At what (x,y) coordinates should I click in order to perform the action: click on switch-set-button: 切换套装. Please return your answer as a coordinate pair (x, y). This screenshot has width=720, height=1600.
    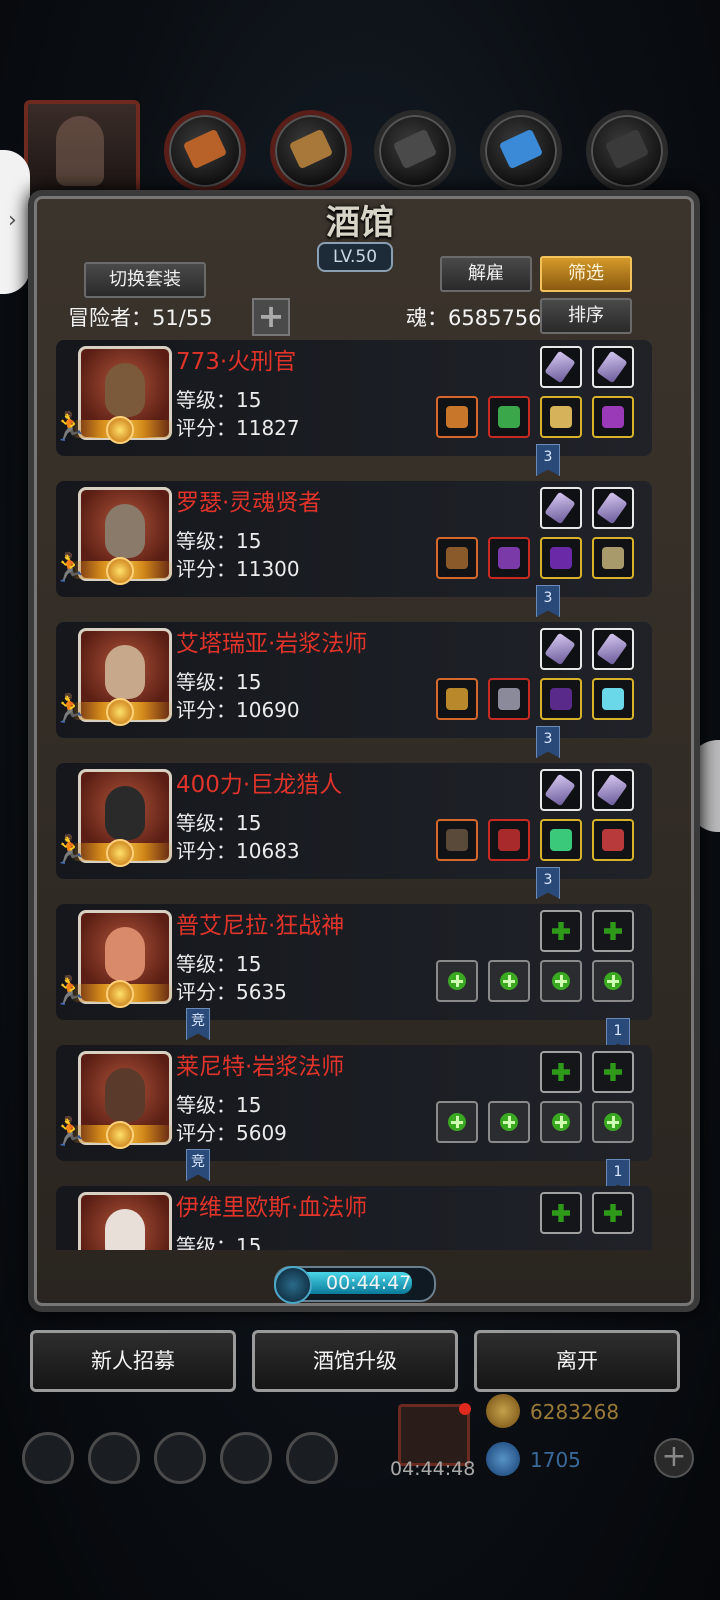
    Looking at the image, I should click on (145, 280).